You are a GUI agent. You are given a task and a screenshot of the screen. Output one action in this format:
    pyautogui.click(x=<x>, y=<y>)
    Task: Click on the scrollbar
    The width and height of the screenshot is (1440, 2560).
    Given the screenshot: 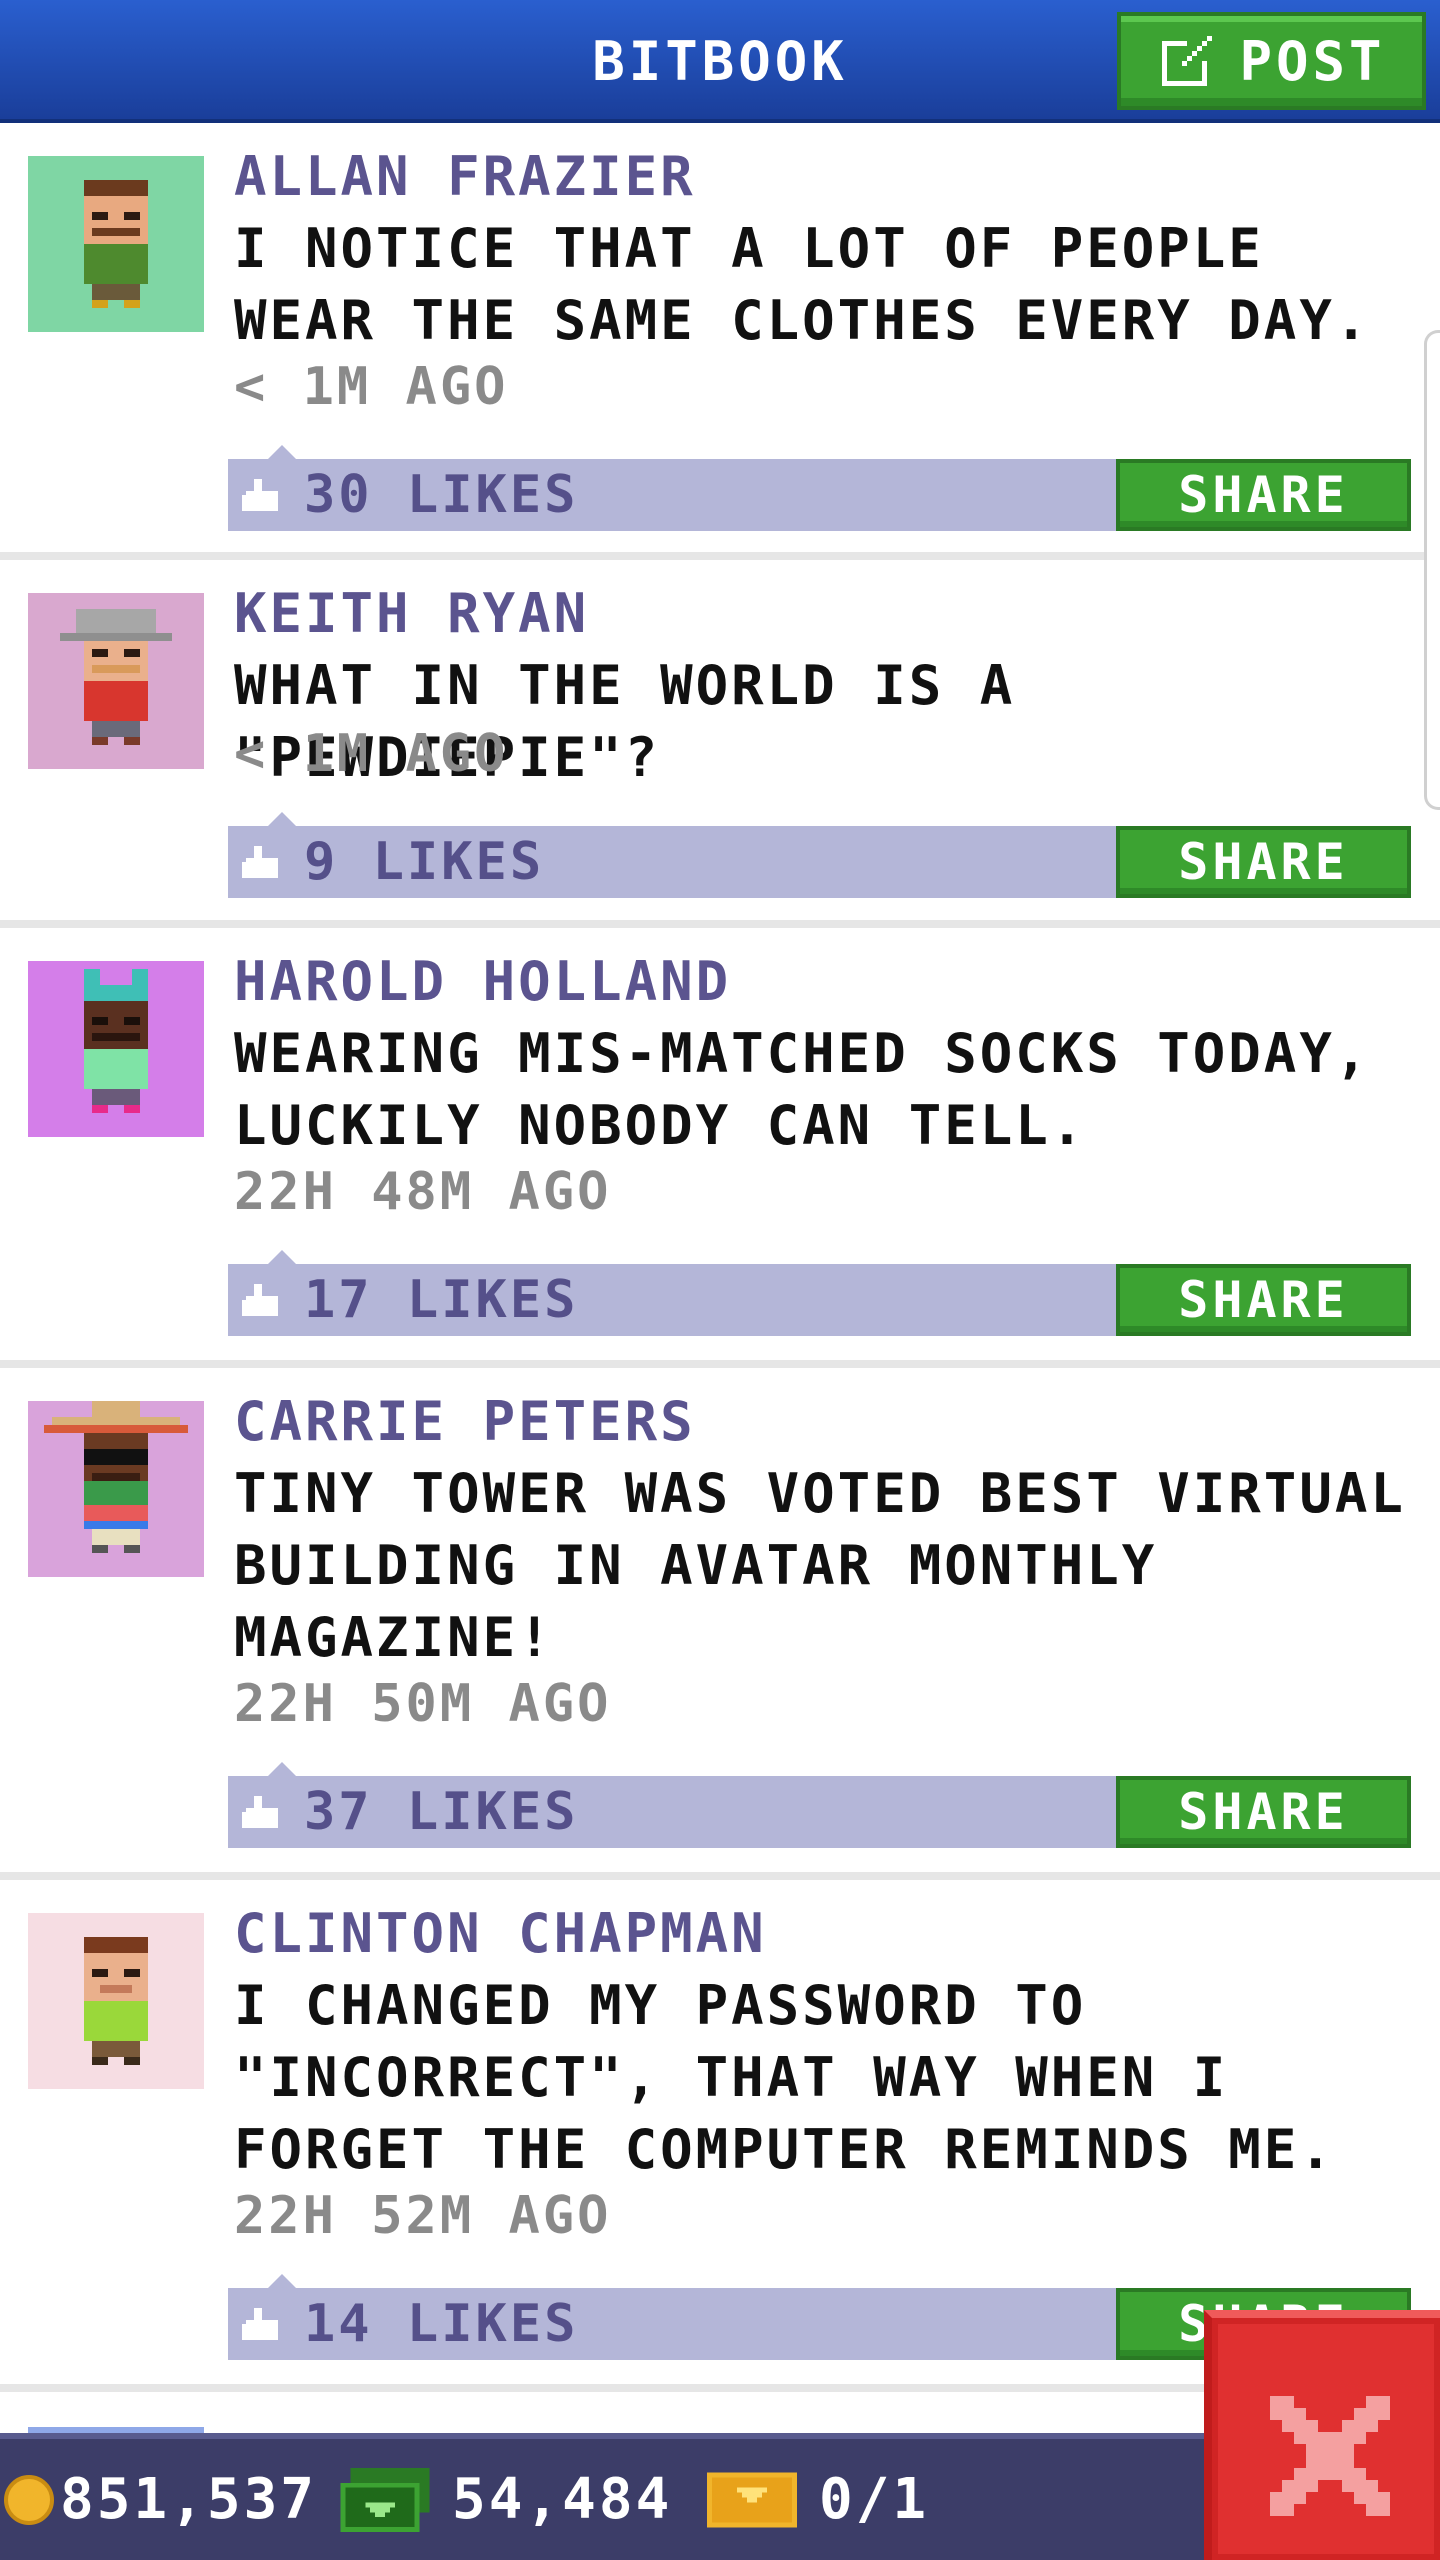 What is the action you would take?
    pyautogui.click(x=1432, y=570)
    